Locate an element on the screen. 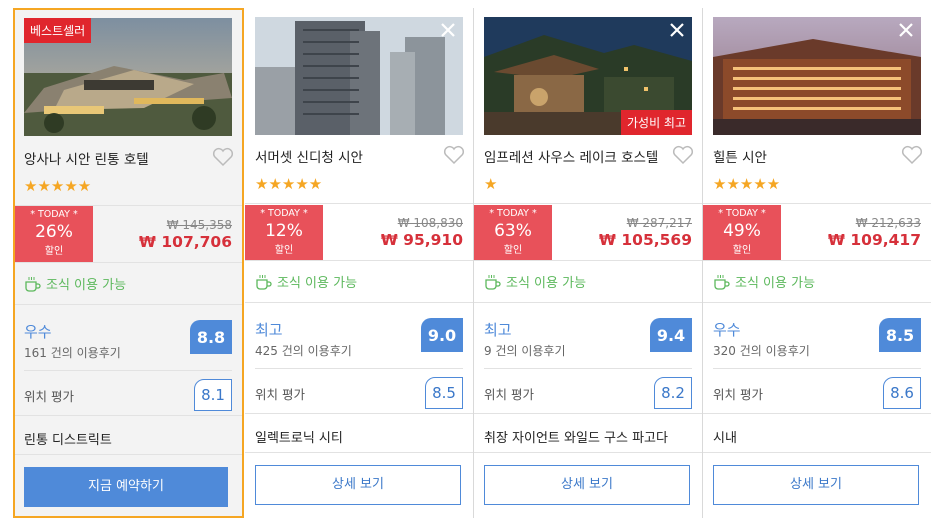 The height and width of the screenshot is (526, 937). location-score-badge: 8.2 is located at coordinates (673, 393).